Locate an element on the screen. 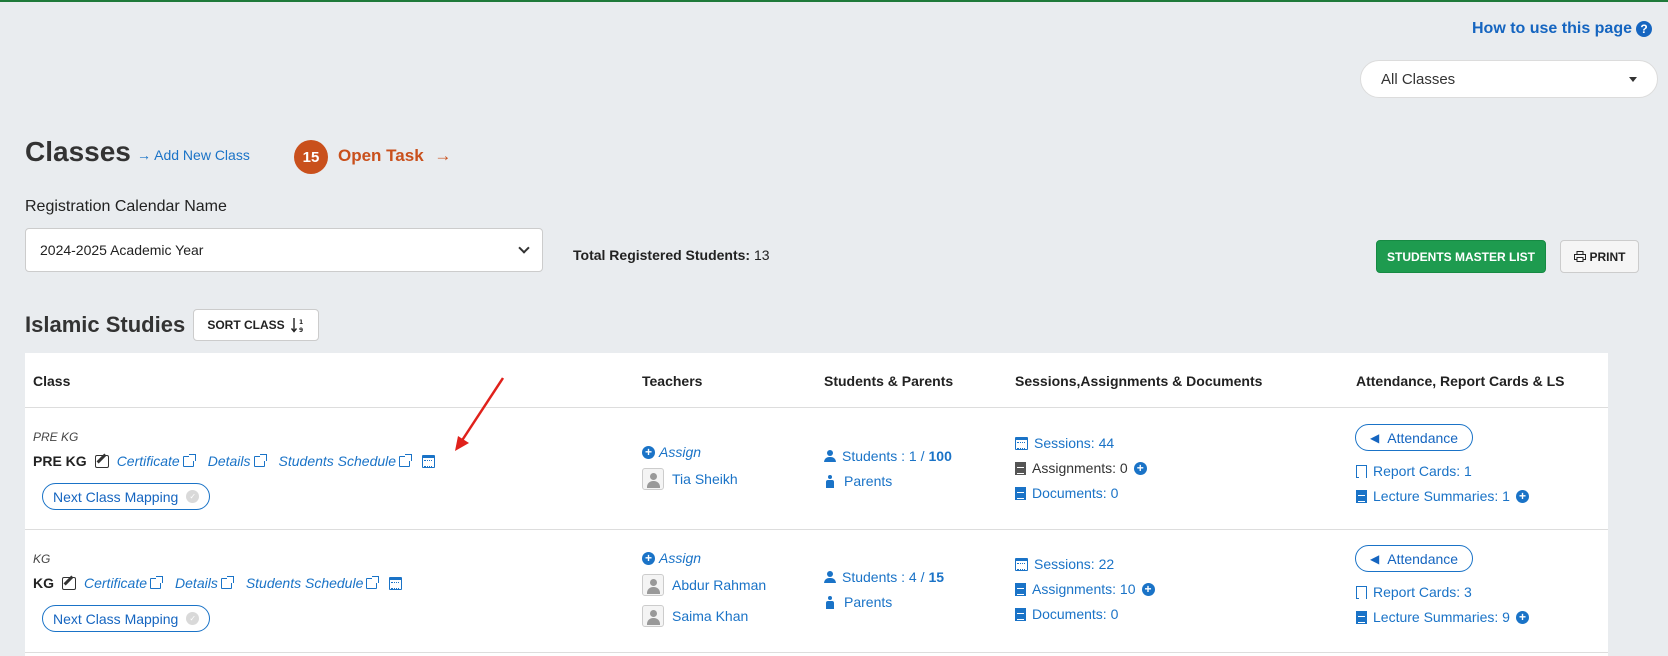  report-cards-link: Report Cards: 3 is located at coordinates (1414, 592).